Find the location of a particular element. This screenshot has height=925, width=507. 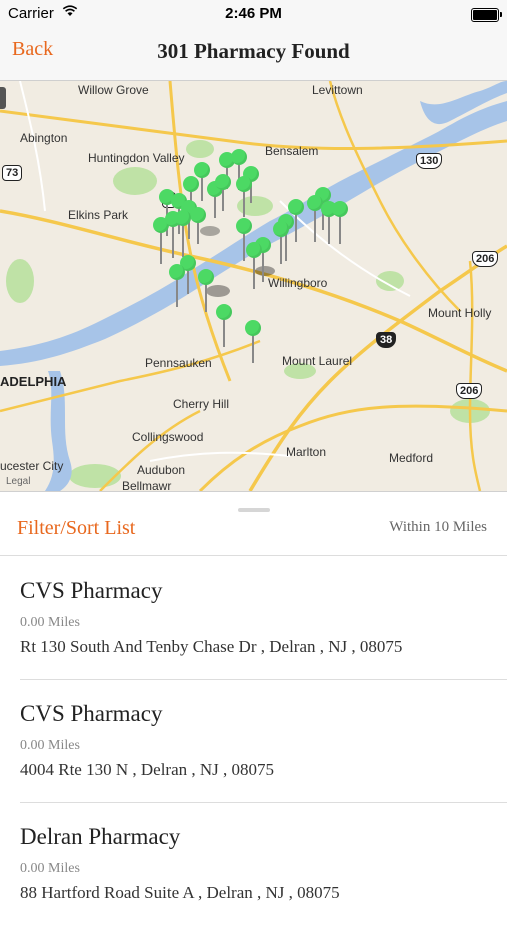

map-label-philadelphia: ADELPHIA is located at coordinates (33, 381).